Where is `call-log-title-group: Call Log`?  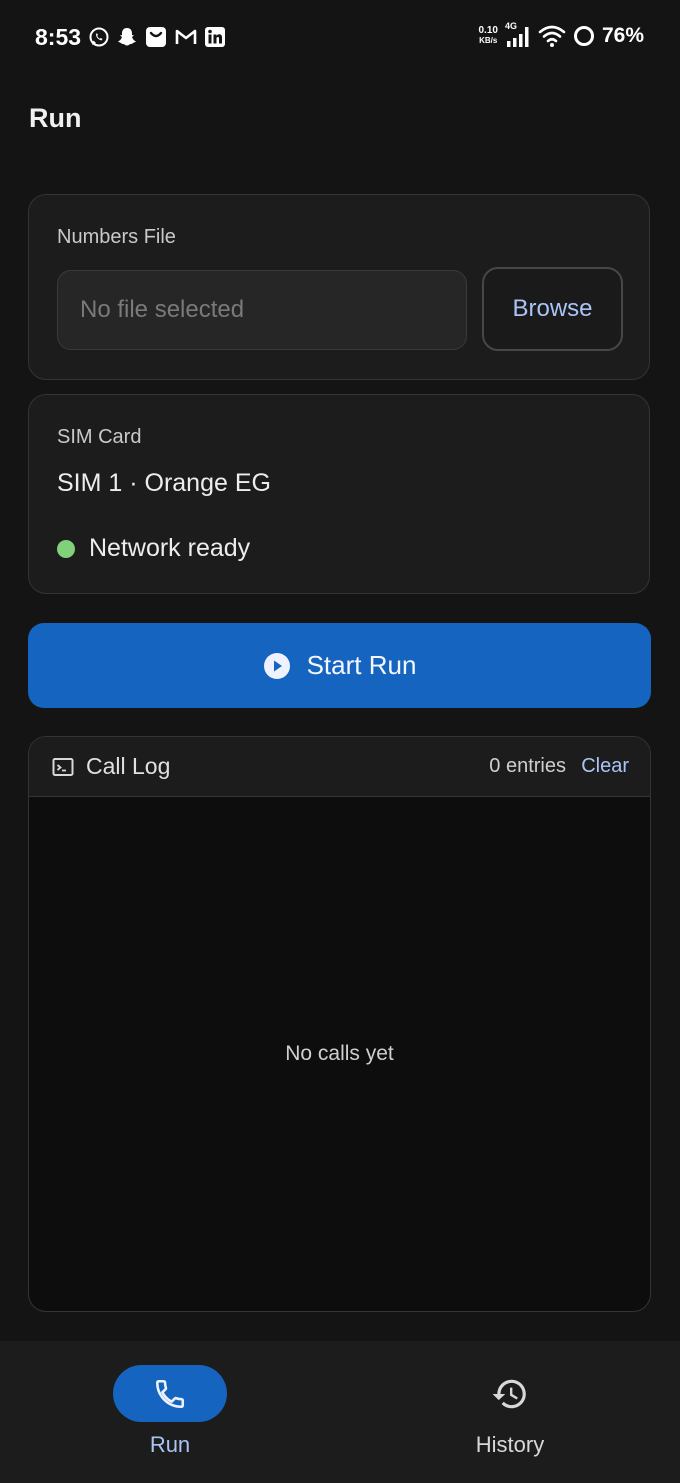 call-log-title-group: Call Log is located at coordinates (111, 766).